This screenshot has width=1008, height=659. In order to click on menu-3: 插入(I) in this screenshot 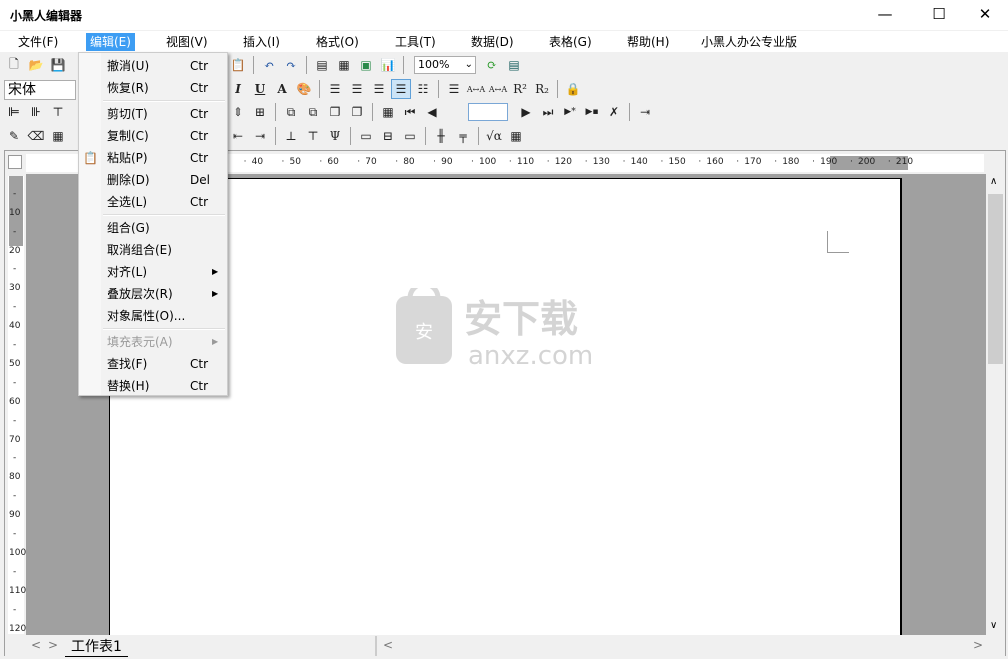, I will do `click(261, 42)`.